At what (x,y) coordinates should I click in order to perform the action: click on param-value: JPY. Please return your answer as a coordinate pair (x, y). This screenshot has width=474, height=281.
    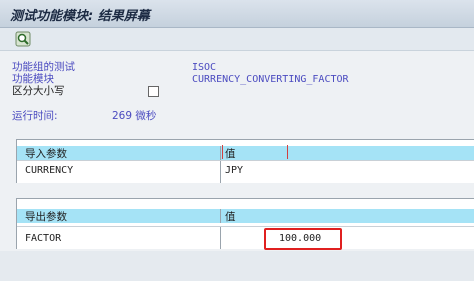
    Looking at the image, I should click on (234, 170).